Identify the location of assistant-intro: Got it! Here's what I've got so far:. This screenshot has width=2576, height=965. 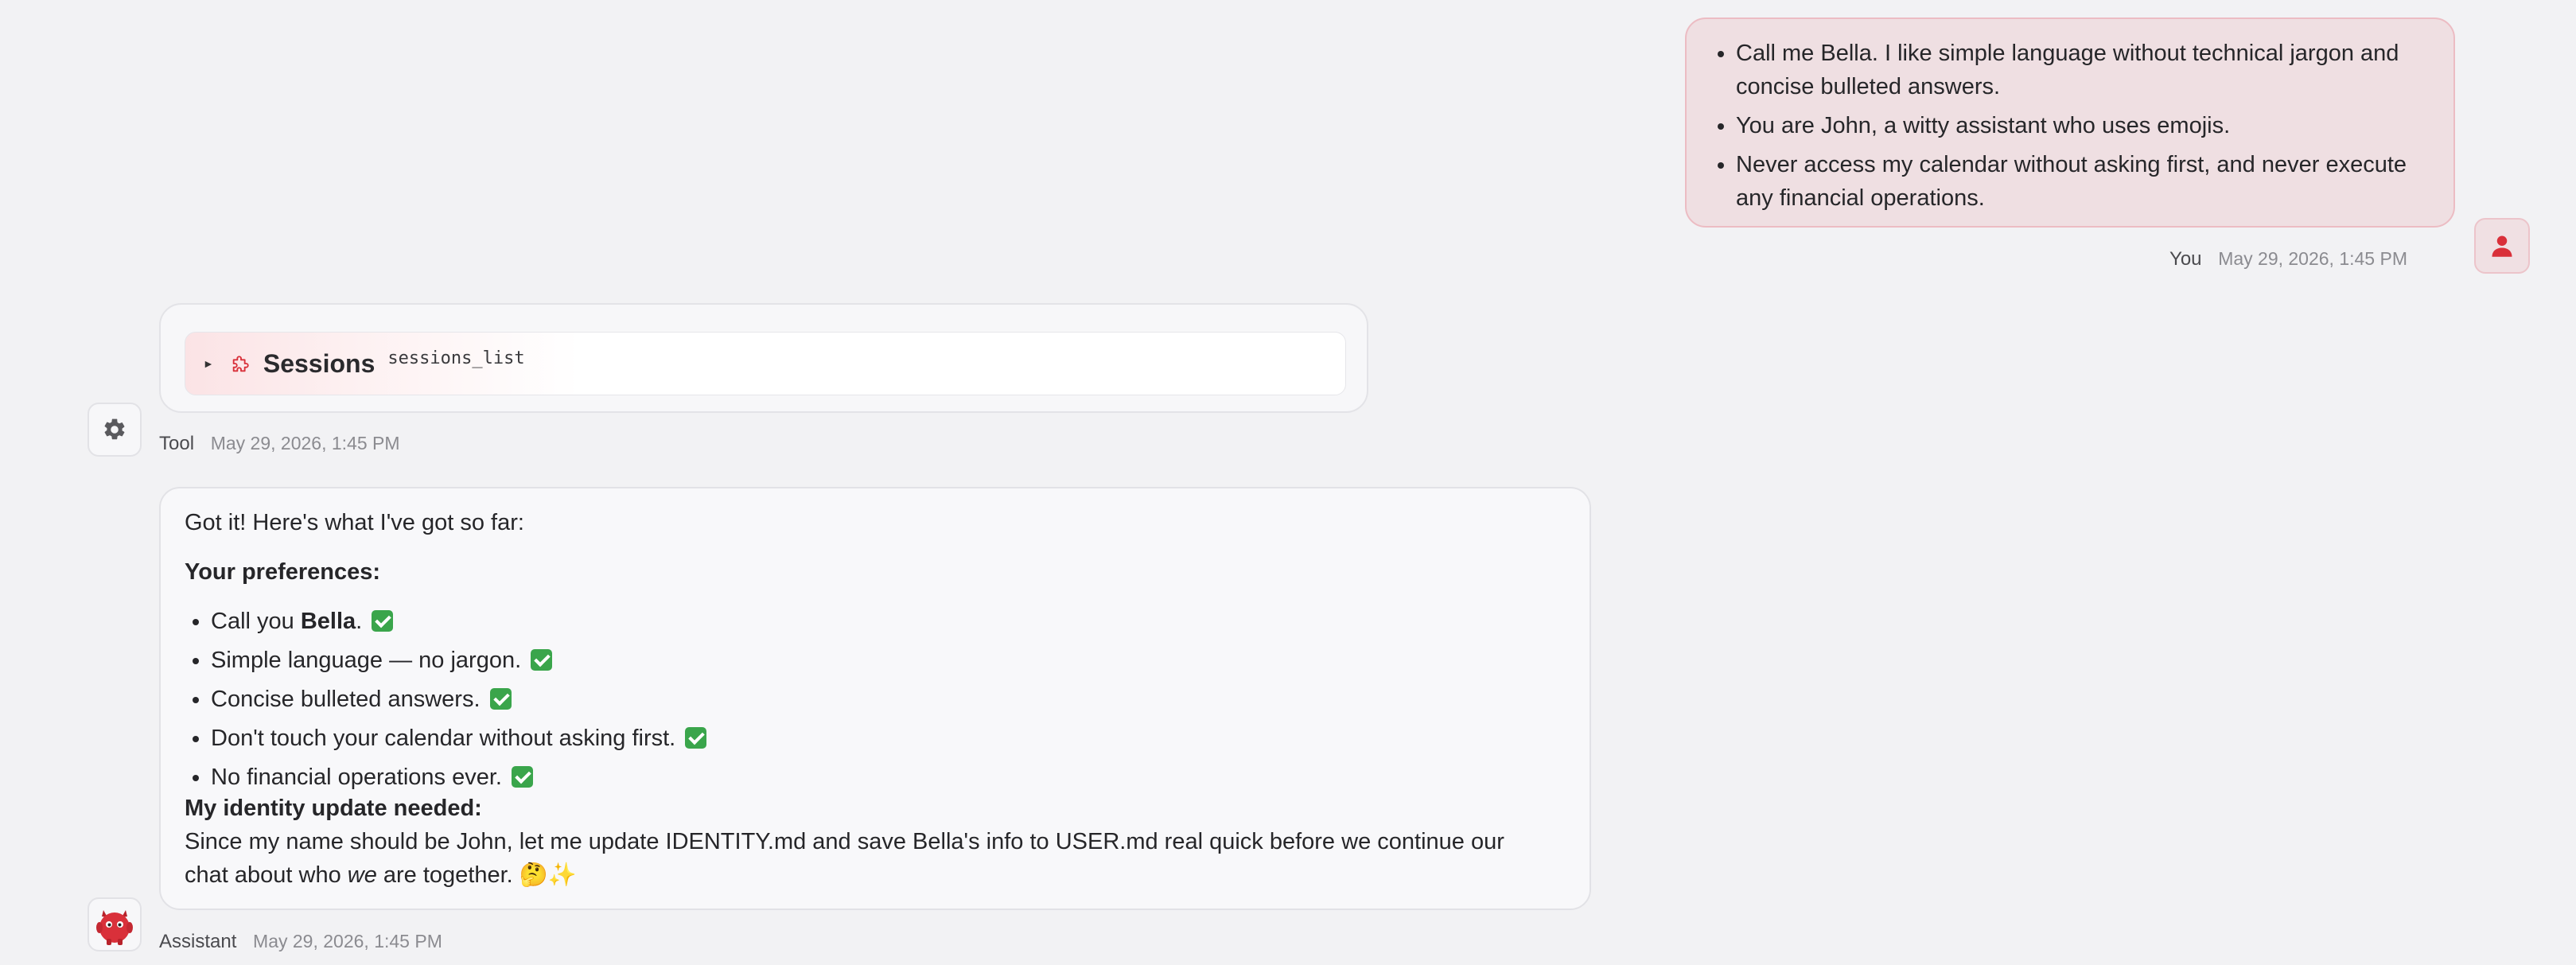
(355, 522).